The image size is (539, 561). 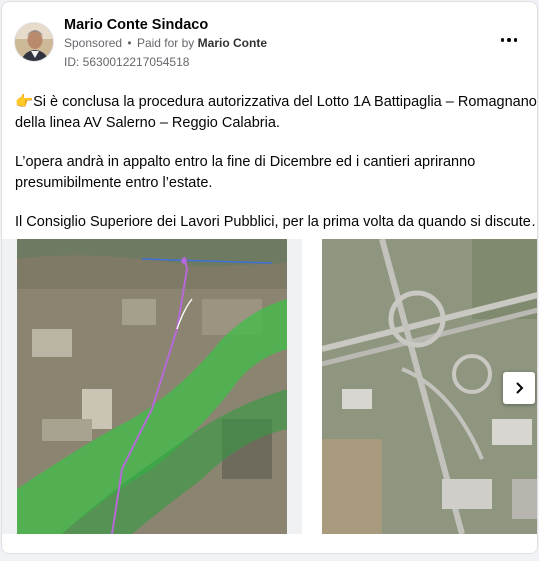 I want to click on chevron-right-icon, so click(x=520, y=388).